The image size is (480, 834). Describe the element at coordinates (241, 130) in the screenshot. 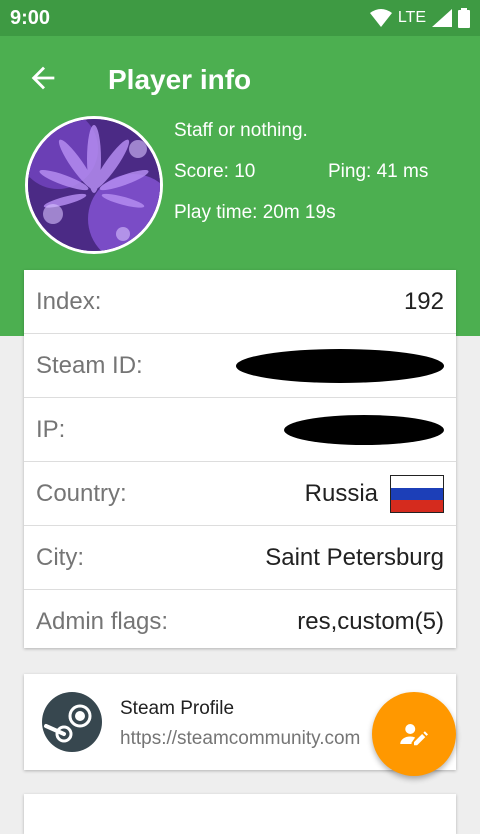

I see `player-name: Staff or nothing.` at that location.